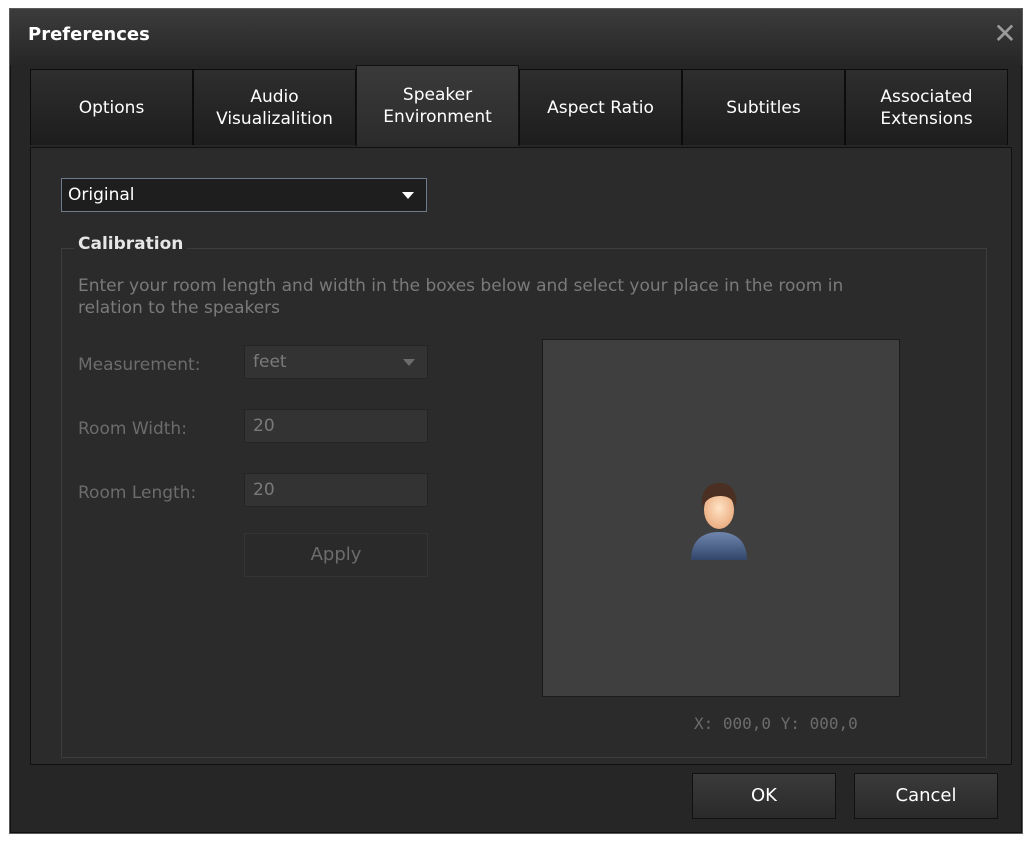  Describe the element at coordinates (111, 107) in the screenshot. I see `tab-options: Options` at that location.